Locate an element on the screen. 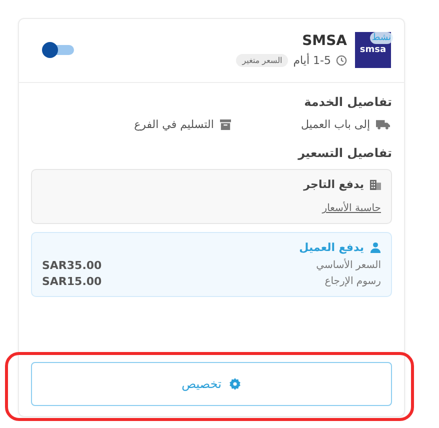 The width and height of the screenshot is (439, 428). price-tag: السعر متغير is located at coordinates (262, 60).